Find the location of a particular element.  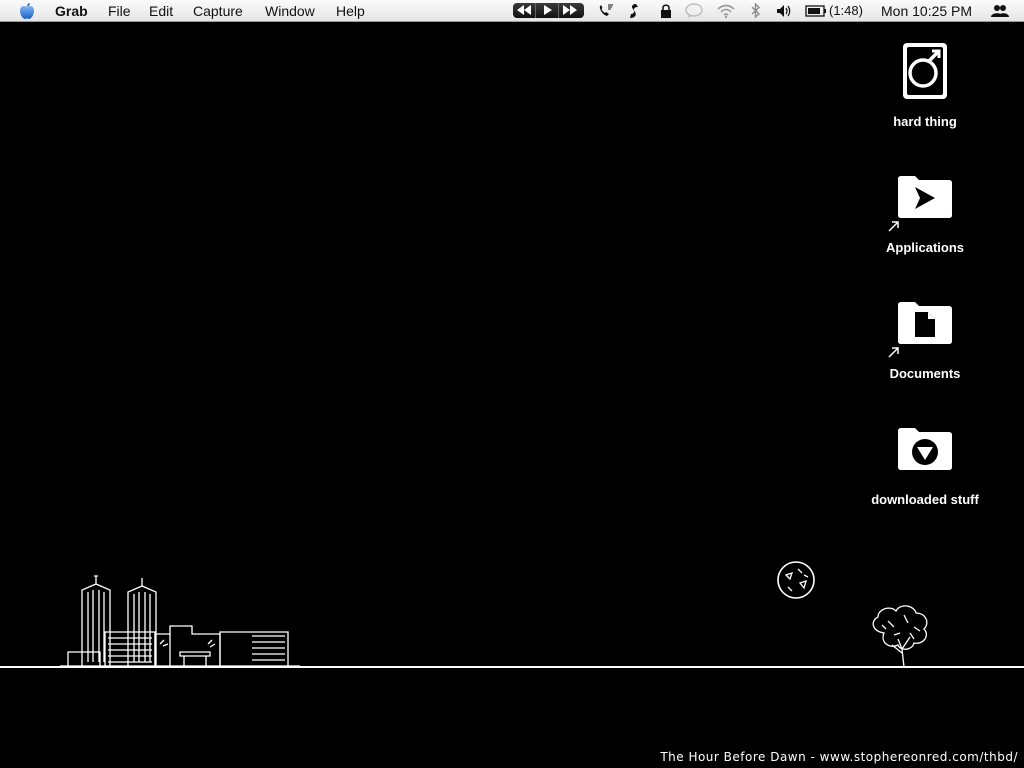

desktop-icon-label: Documents is located at coordinates (925, 373).